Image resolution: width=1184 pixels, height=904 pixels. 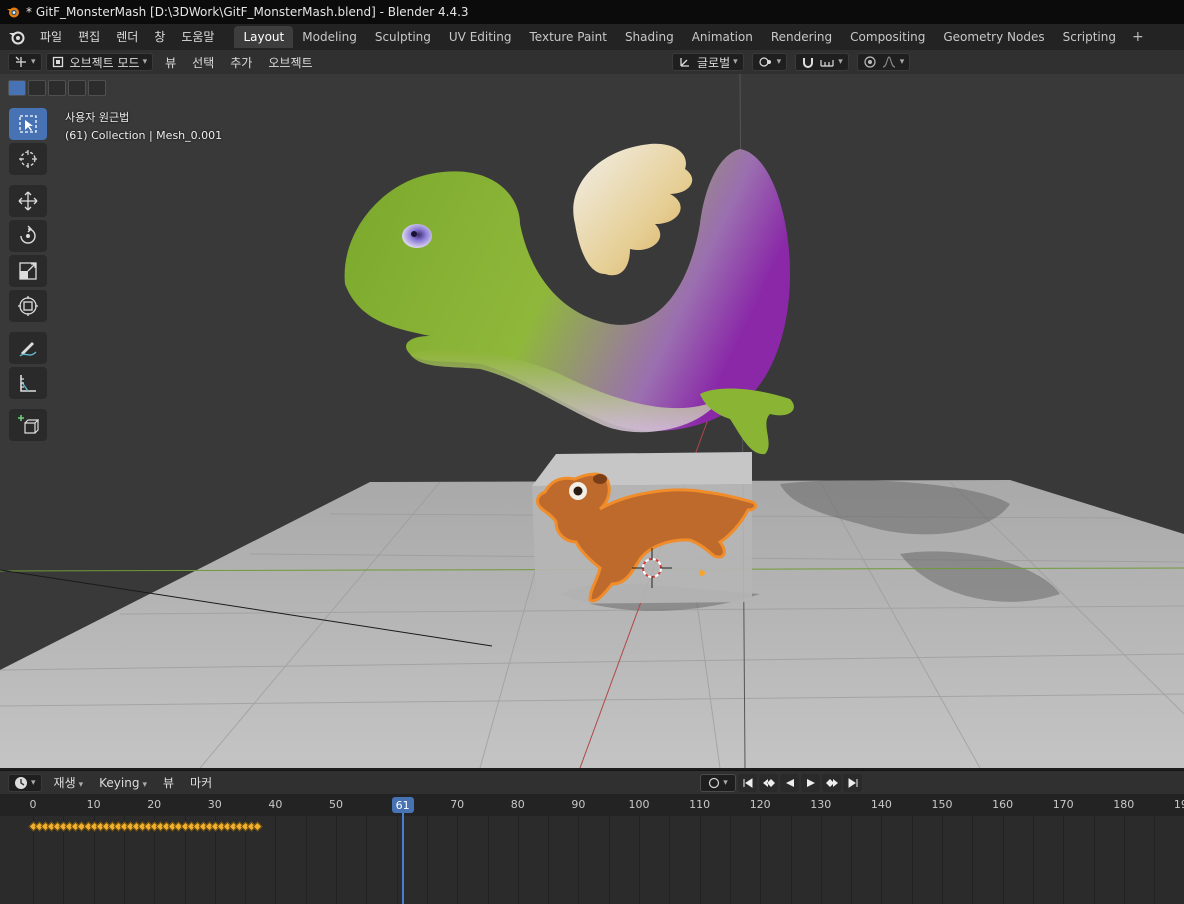 What do you see at coordinates (714, 783) in the screenshot?
I see `record-icon` at bounding box center [714, 783].